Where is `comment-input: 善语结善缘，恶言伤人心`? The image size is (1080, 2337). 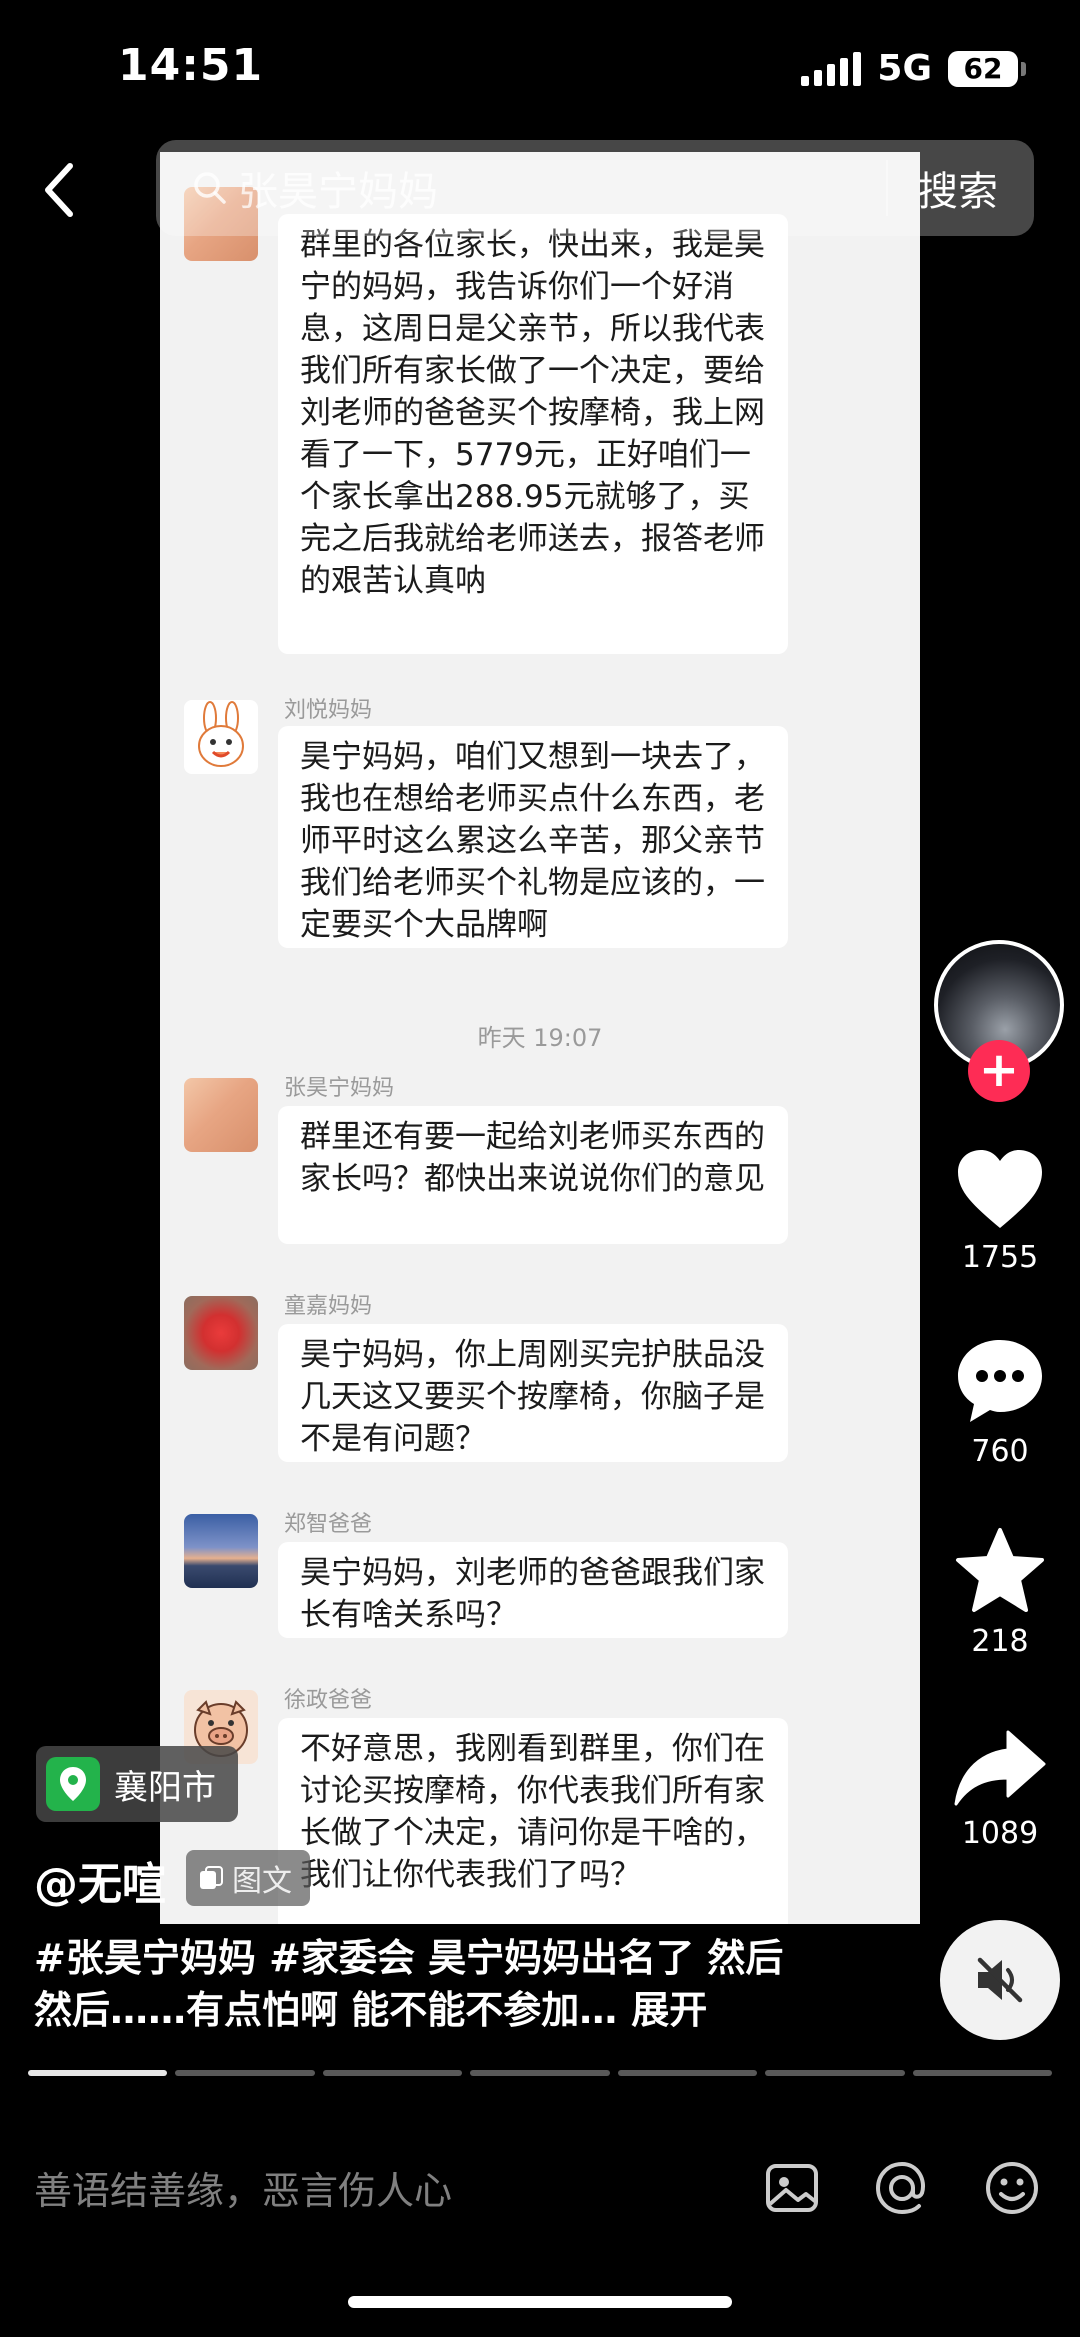 comment-input: 善语结善缘，恶言伤人心 is located at coordinates (243, 2187).